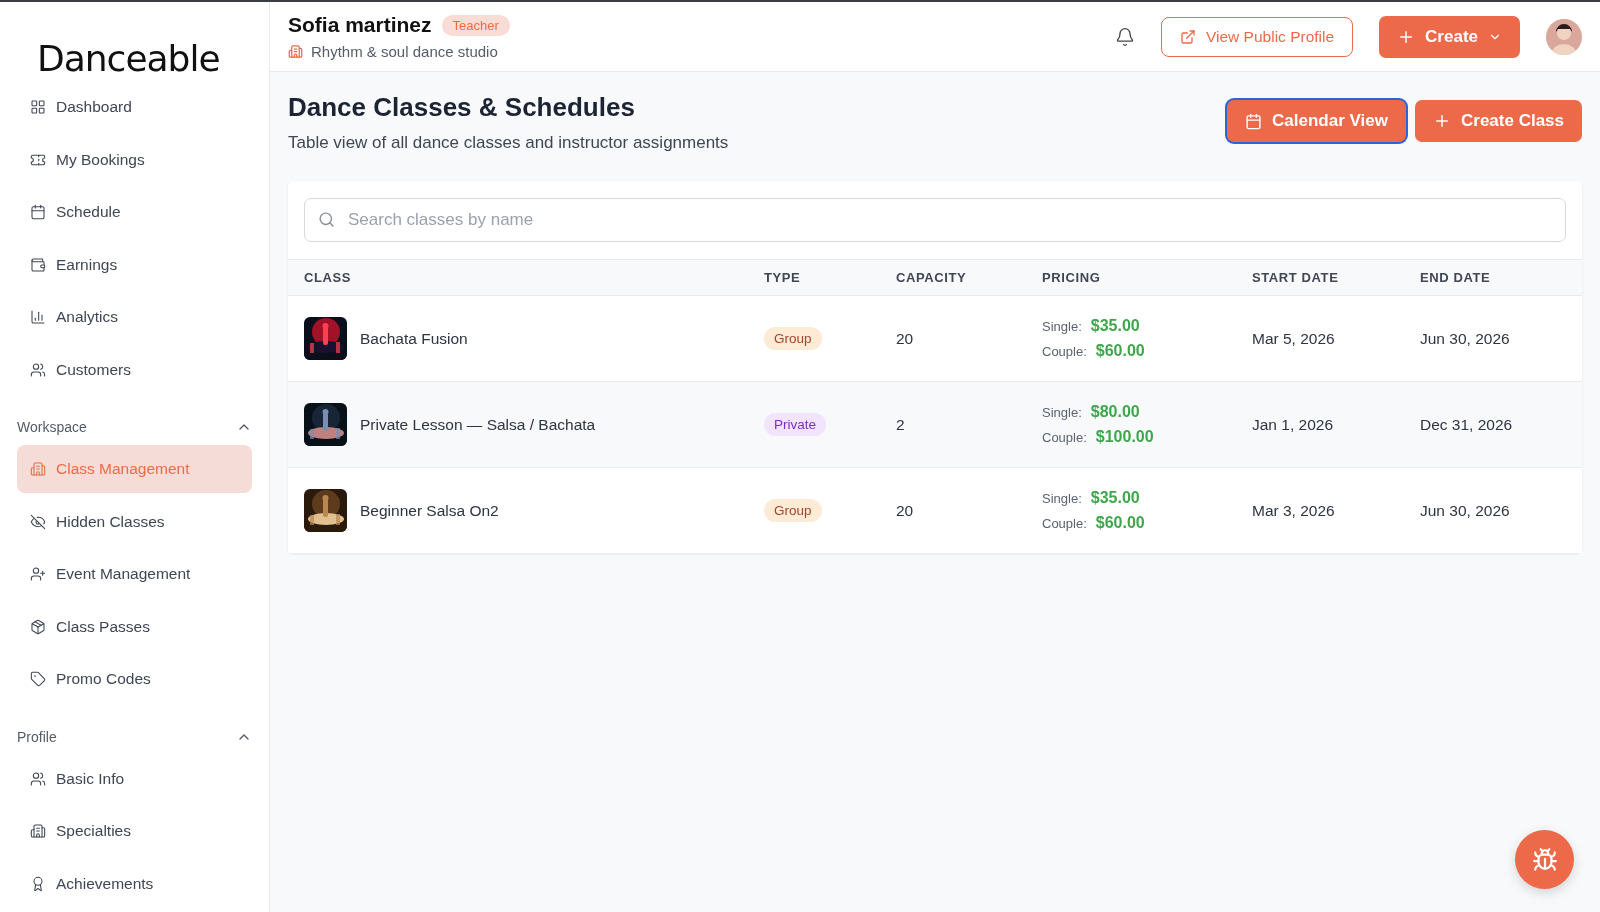 This screenshot has height=912, width=1600. What do you see at coordinates (37, 736) in the screenshot?
I see `section-title: Profile` at bounding box center [37, 736].